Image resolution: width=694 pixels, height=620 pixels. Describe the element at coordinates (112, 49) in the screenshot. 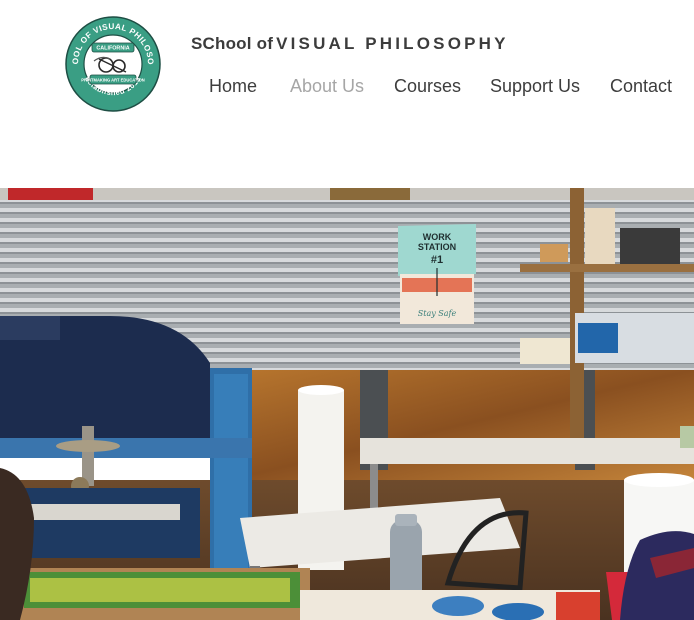

I see `logo-banner-top: CALIFORNIA` at that location.